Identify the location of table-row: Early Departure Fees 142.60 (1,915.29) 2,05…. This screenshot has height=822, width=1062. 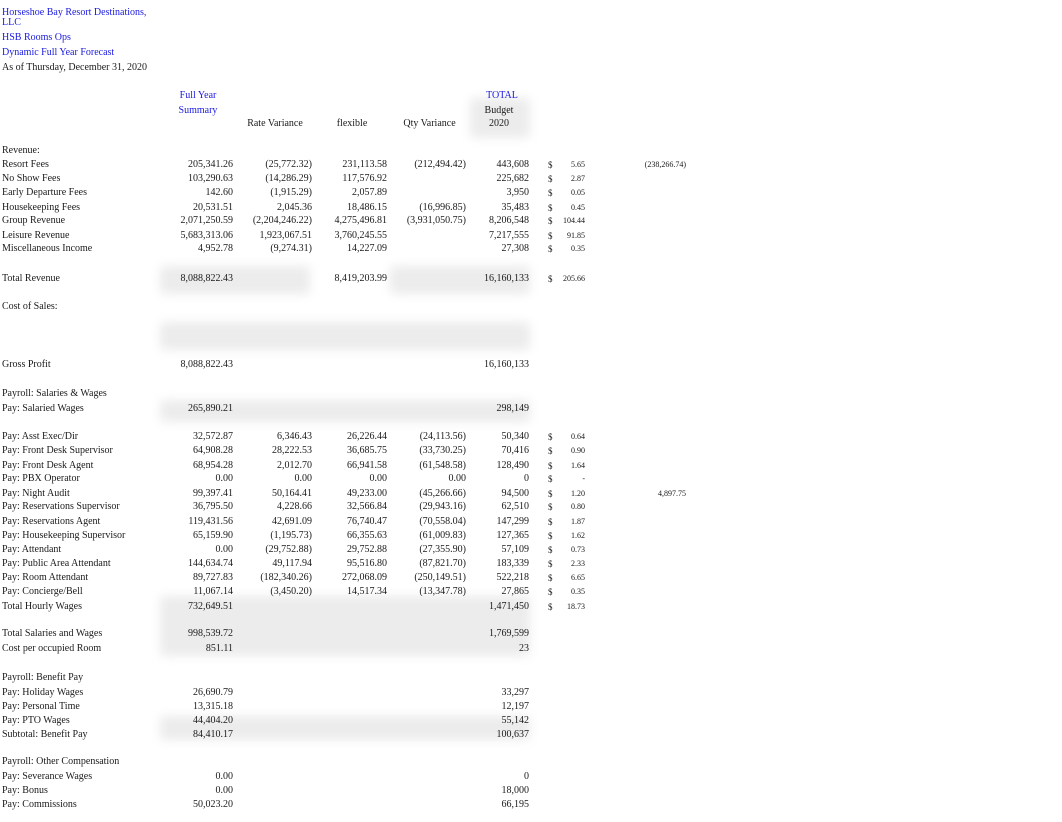
(360, 193).